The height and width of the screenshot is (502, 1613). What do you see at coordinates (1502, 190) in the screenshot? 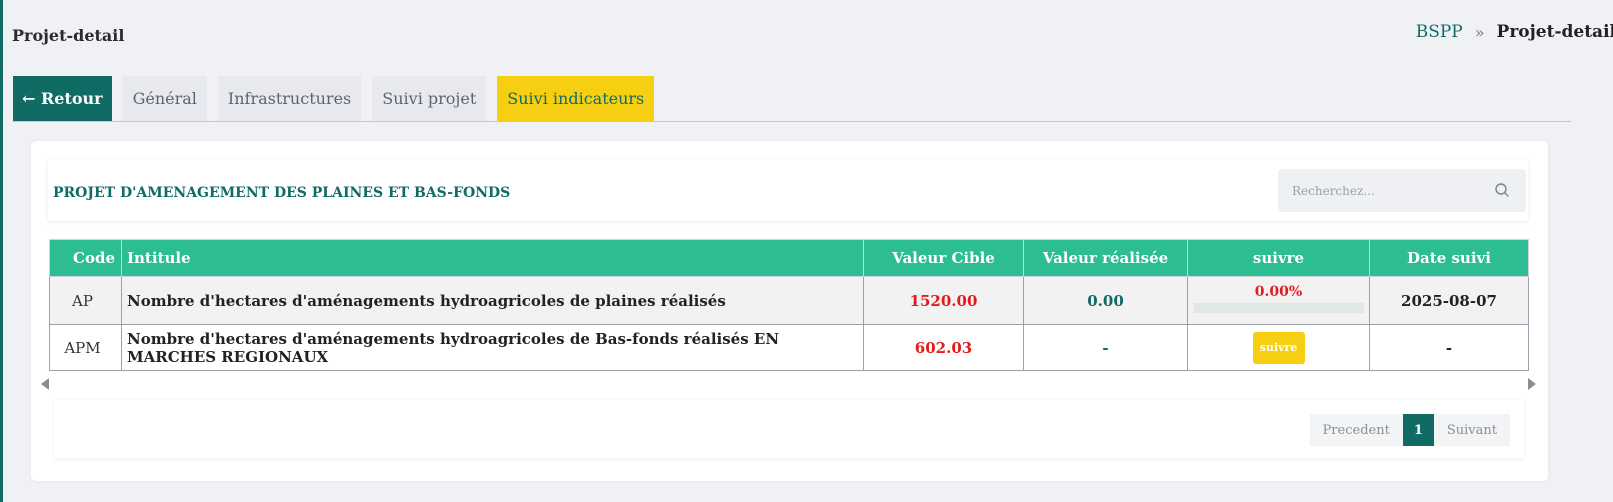
I see `search-icon` at bounding box center [1502, 190].